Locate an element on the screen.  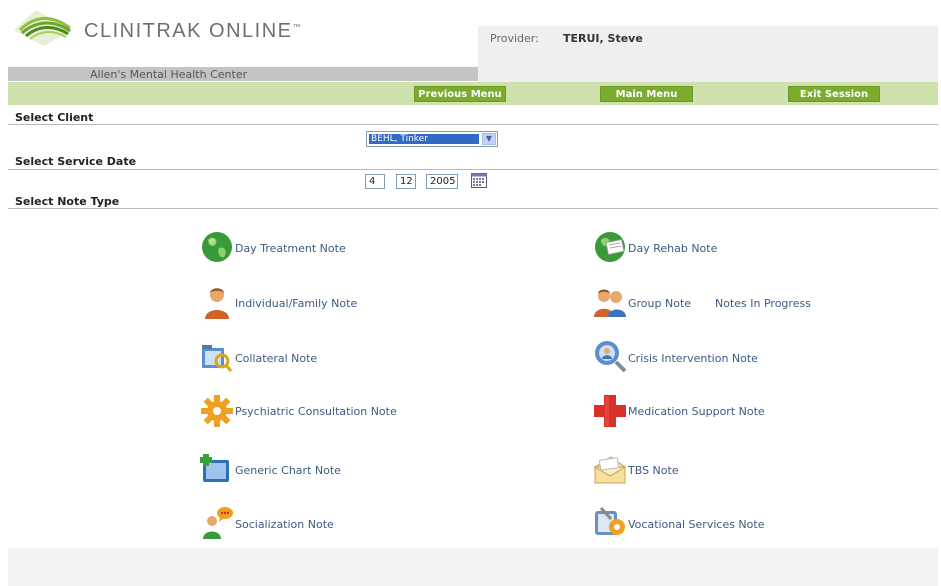
globe-document-icon is located at coordinates (611, 247).